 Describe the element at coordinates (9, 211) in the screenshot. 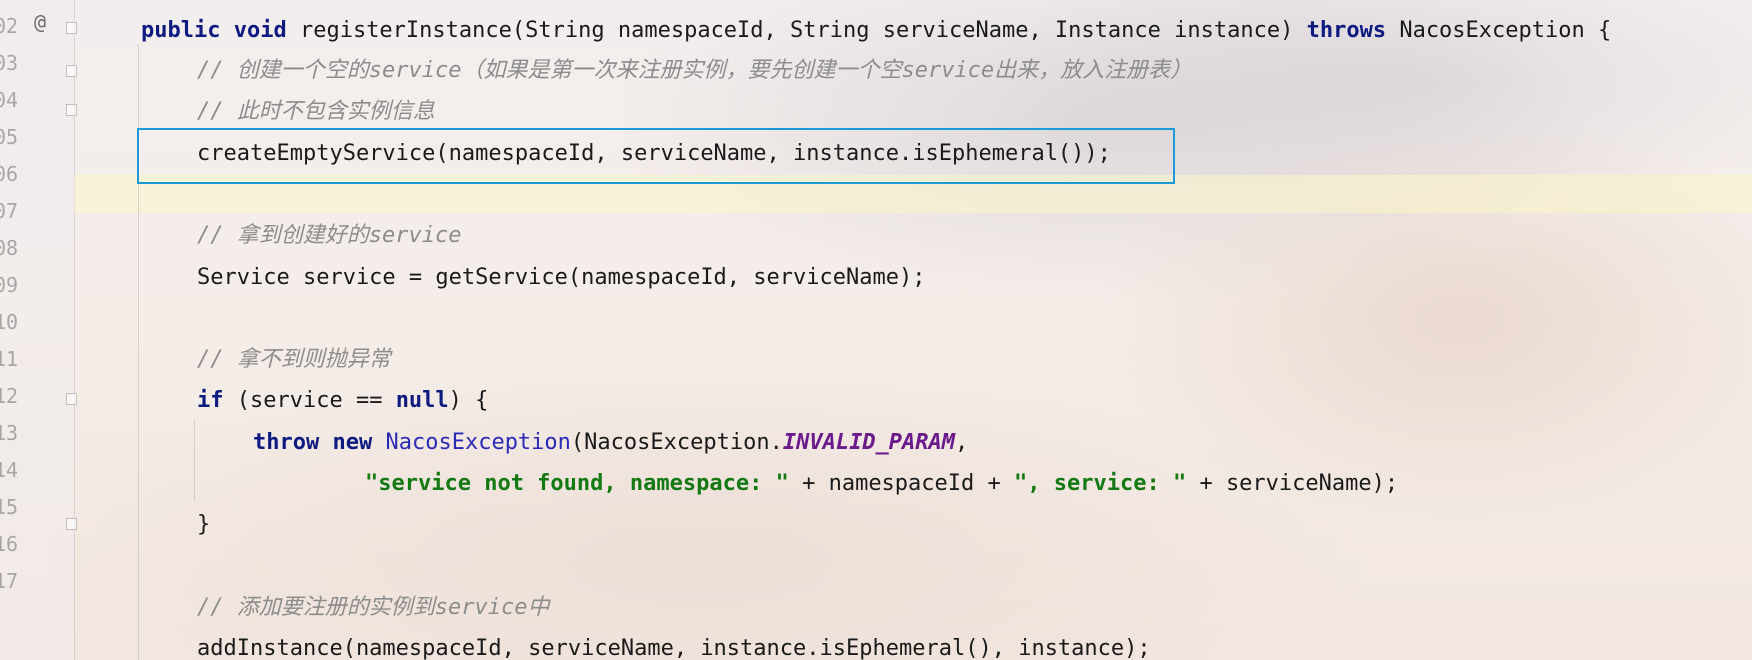

I see `line-number: 07` at that location.